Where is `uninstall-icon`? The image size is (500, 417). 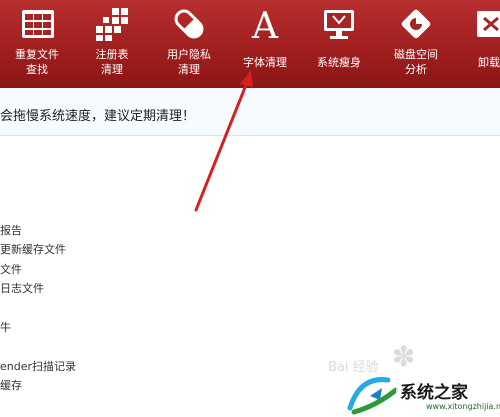 uninstall-icon is located at coordinates (488, 24).